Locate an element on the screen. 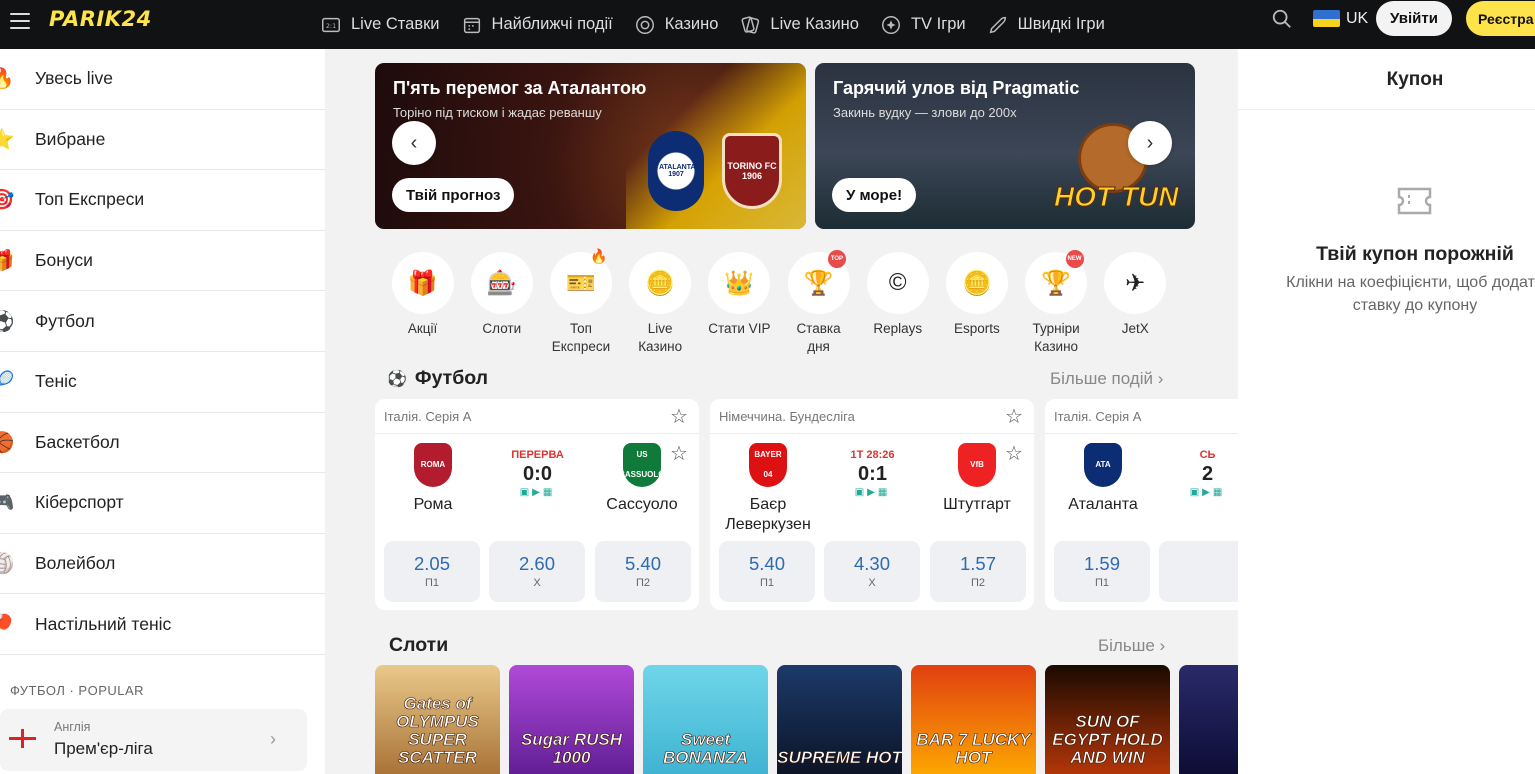 The image size is (1535, 774). slot-game-tile: Gates of OLYMPUS SUPER SCATTER is located at coordinates (437, 719).